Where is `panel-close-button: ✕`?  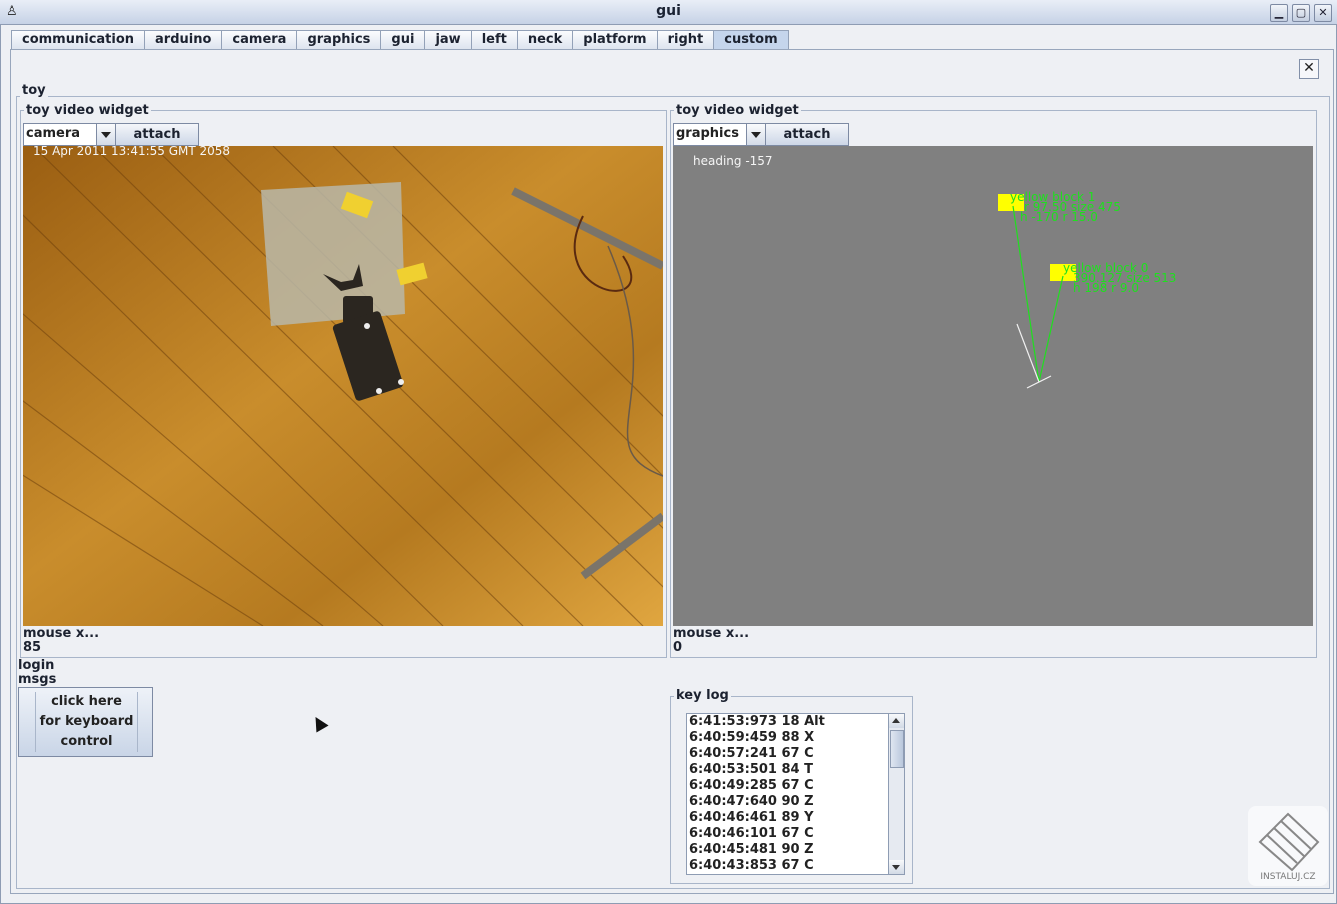
panel-close-button: ✕ is located at coordinates (1309, 69).